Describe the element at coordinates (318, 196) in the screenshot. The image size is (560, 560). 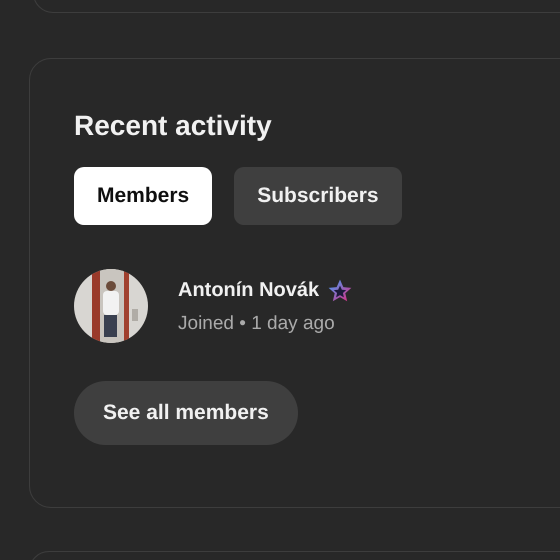
I see `tab: Subscribers` at that location.